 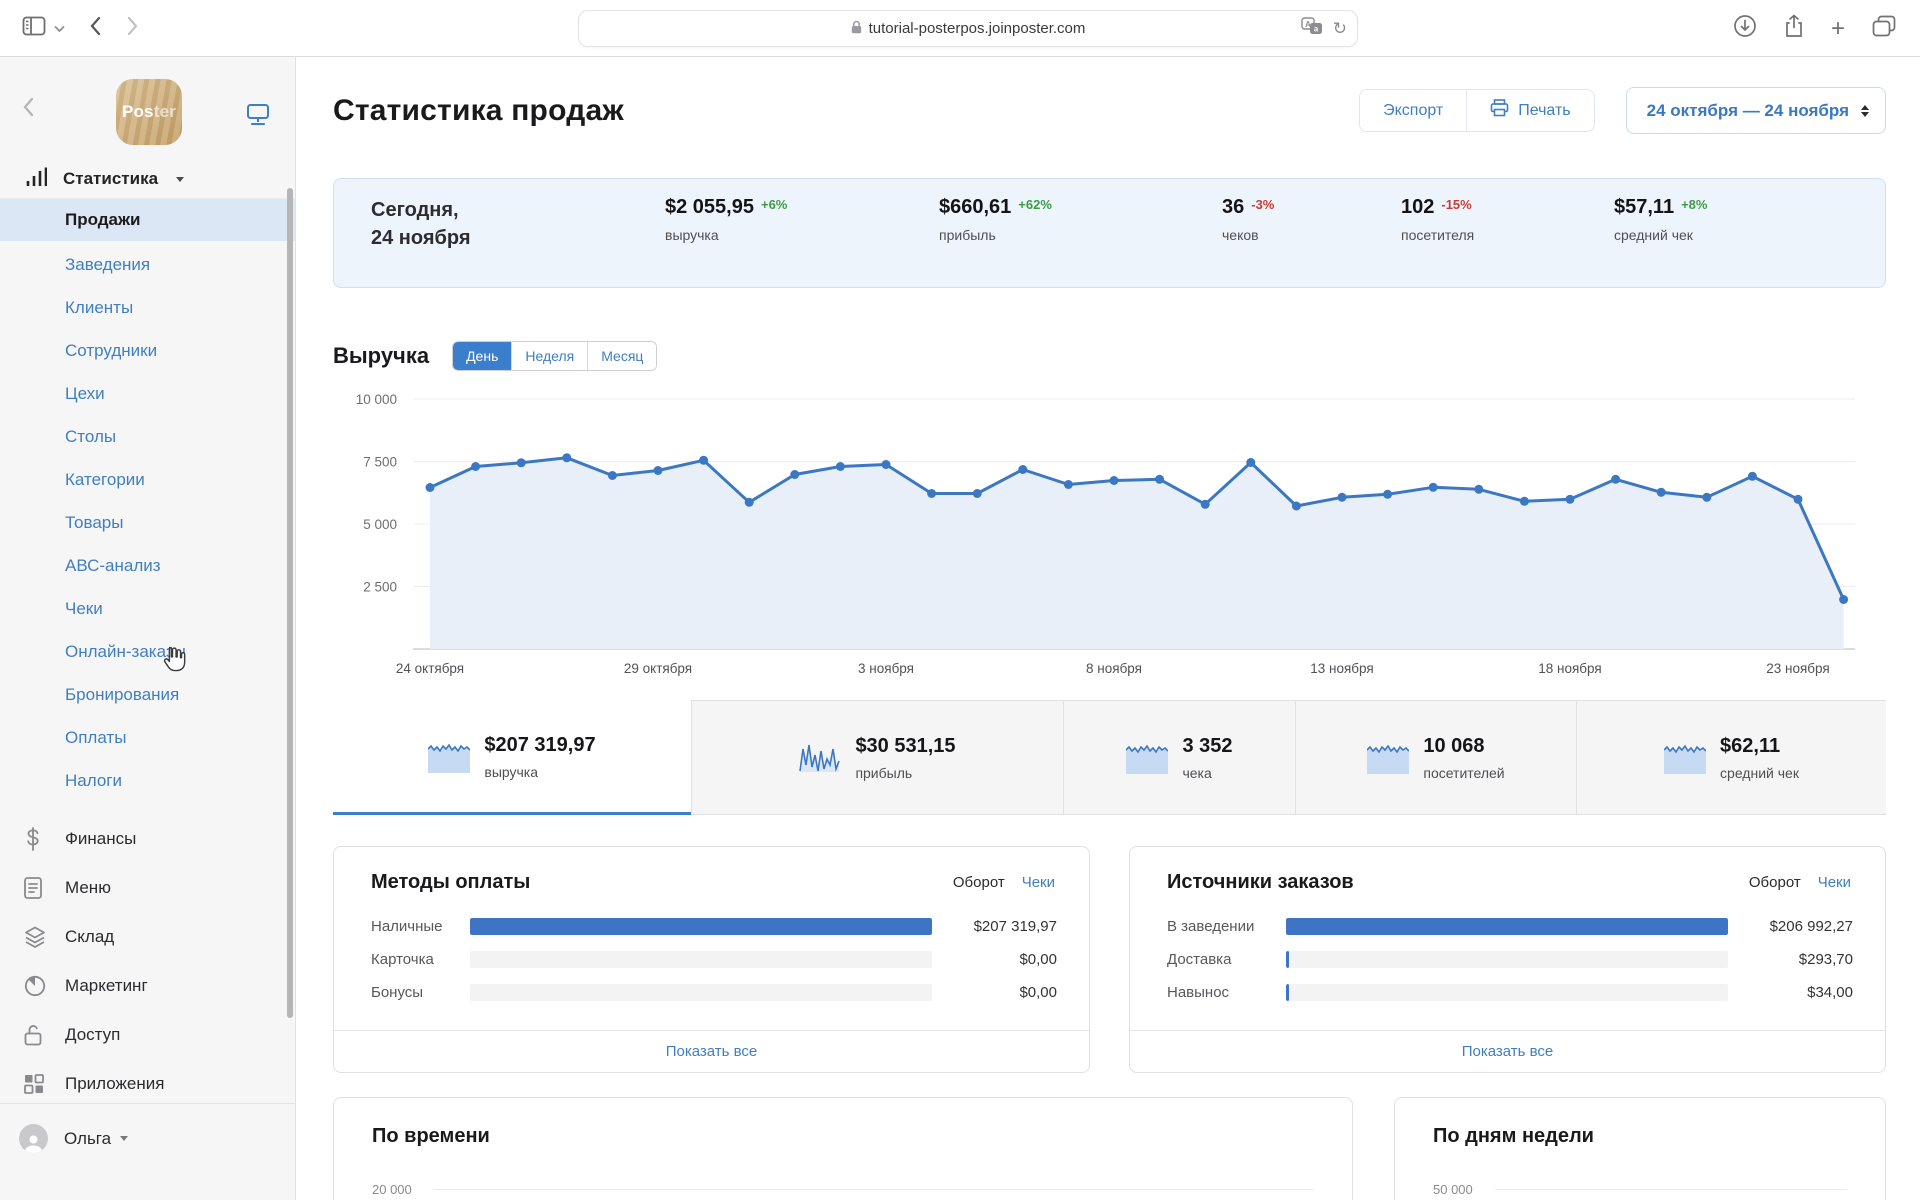 What do you see at coordinates (1499, 110) in the screenshot?
I see `printer-icon` at bounding box center [1499, 110].